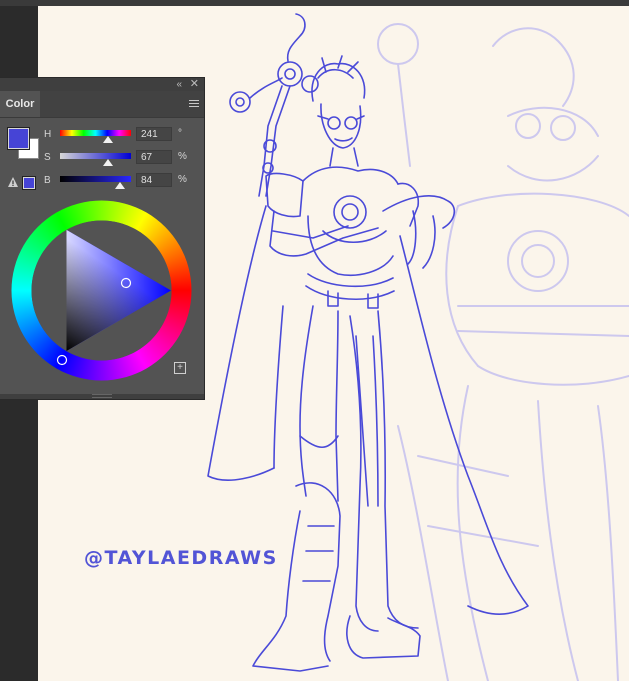 Image resolution: width=629 pixels, height=681 pixels. Describe the element at coordinates (20, 104) in the screenshot. I see `tab-color: Color` at that location.